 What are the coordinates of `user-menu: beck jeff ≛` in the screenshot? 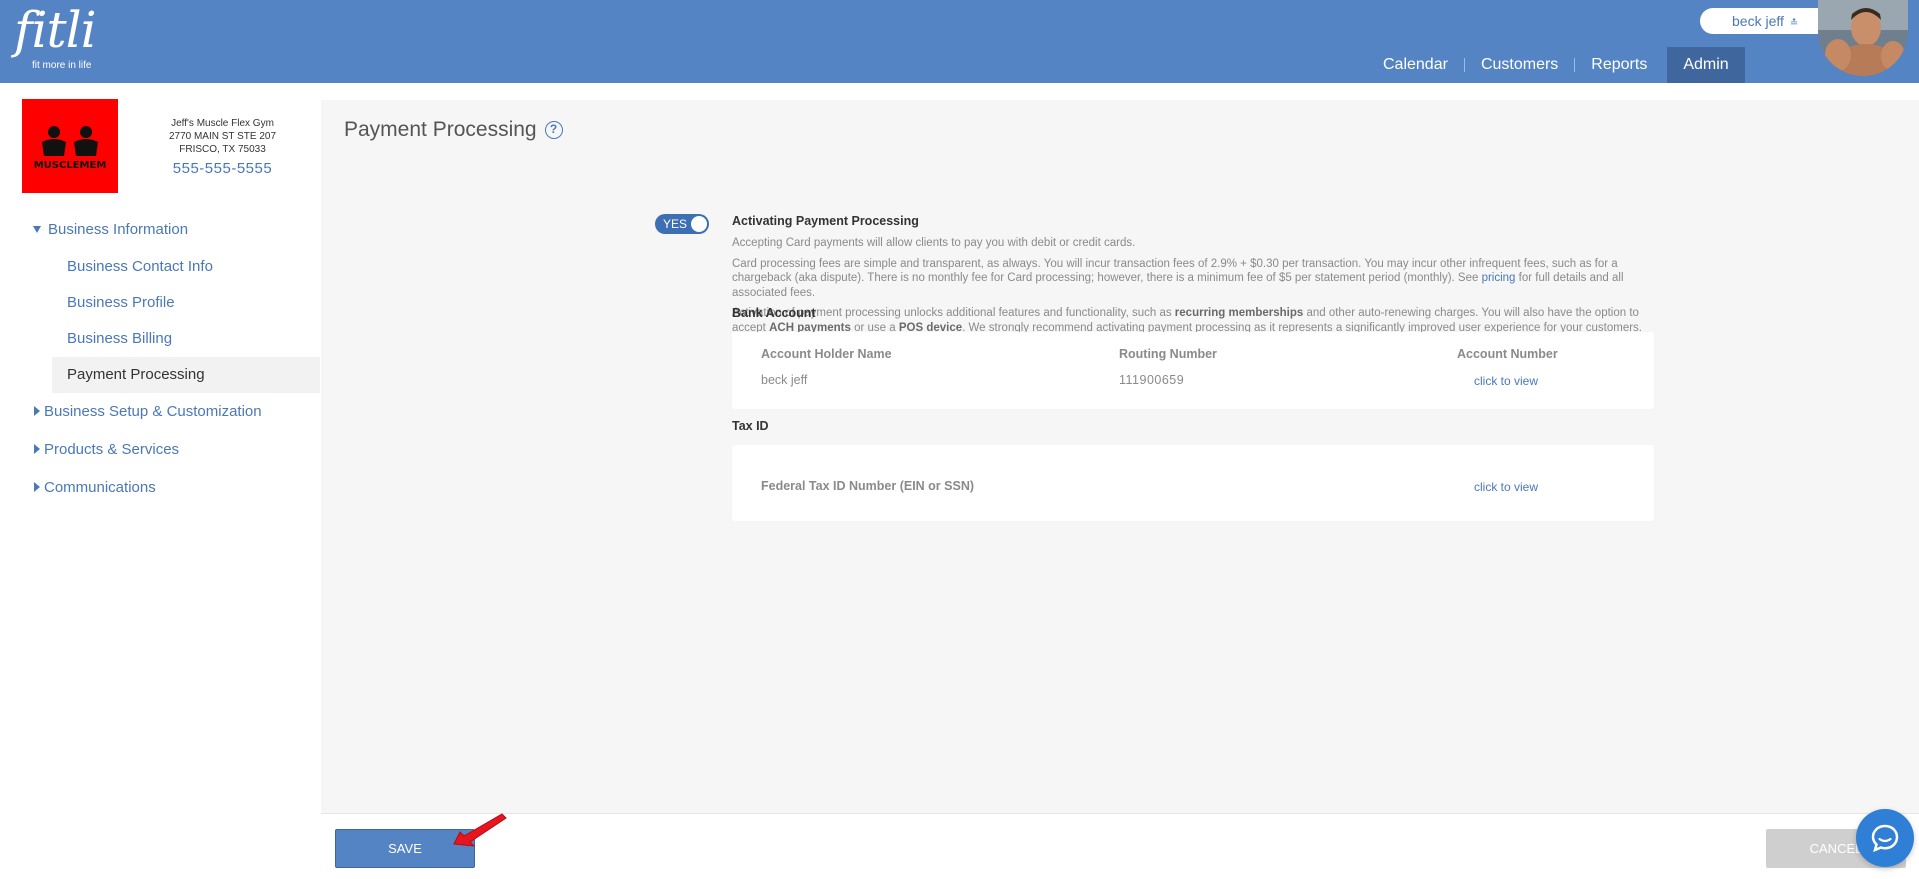 It's located at (1765, 21).